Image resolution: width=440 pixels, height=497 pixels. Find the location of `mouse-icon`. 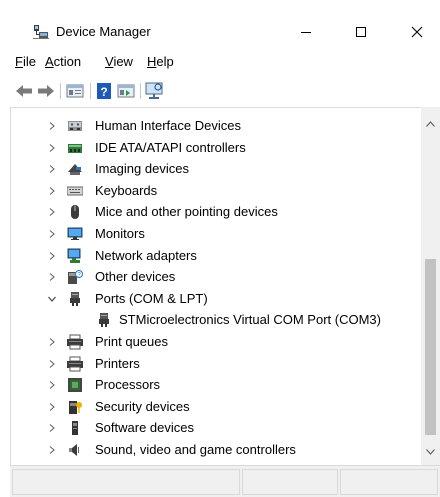

mouse-icon is located at coordinates (75, 212).